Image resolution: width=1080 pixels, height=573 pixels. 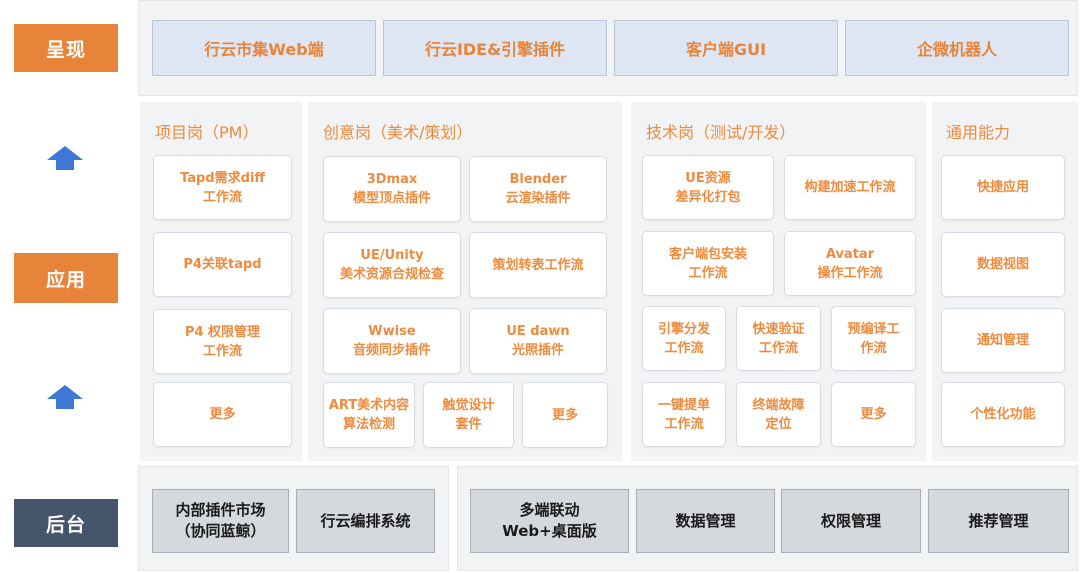 I want to click on presentation-item: 行云市集Web端, so click(x=264, y=48).